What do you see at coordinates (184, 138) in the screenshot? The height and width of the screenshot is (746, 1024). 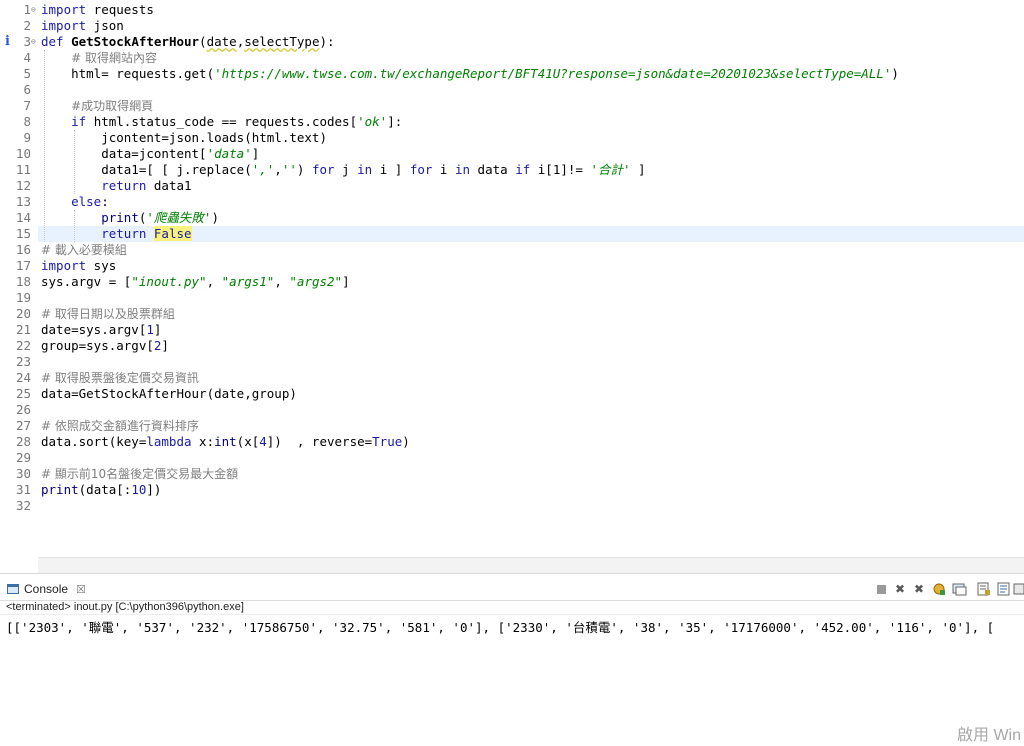 I see `code-line: jcontent=json.loads(html.text)` at bounding box center [184, 138].